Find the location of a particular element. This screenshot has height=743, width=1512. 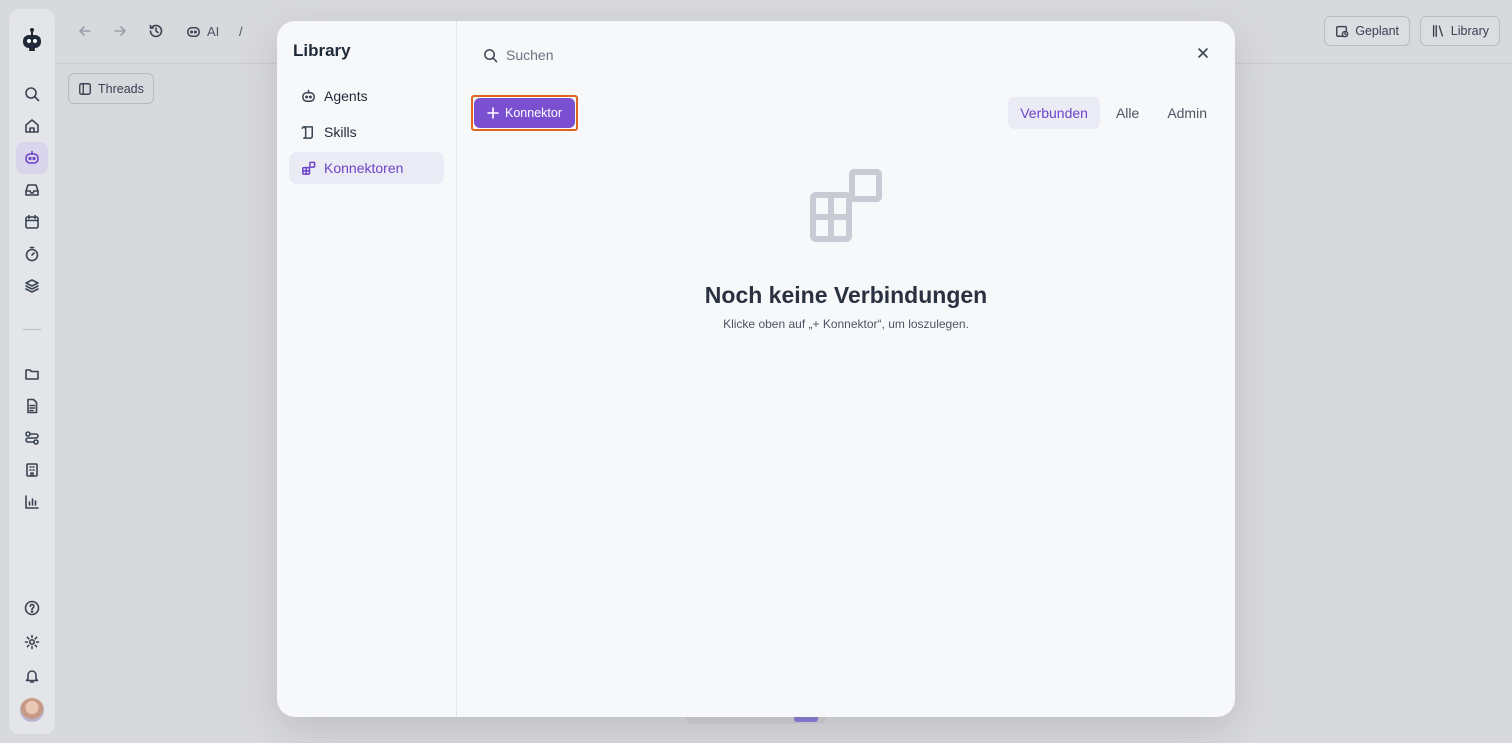

home-icon is located at coordinates (32, 126).